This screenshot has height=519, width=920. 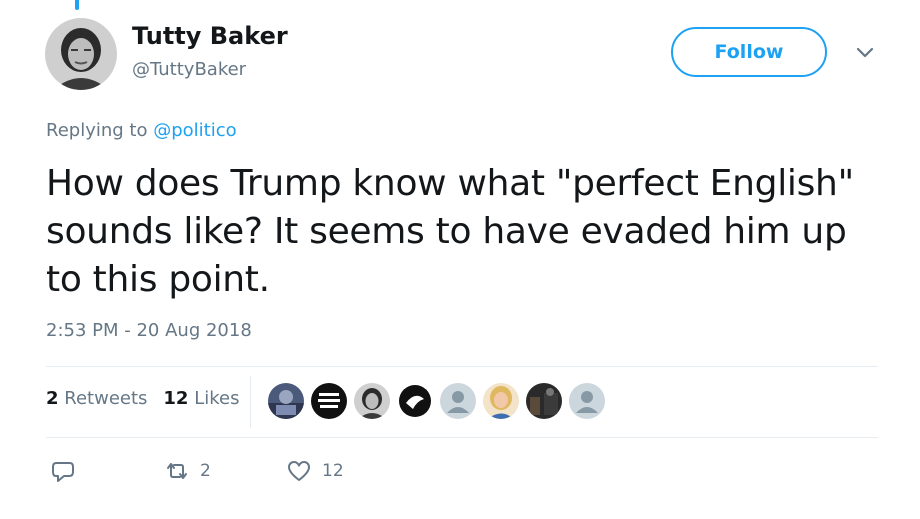 What do you see at coordinates (333, 471) in the screenshot?
I see `like-count: 12` at bounding box center [333, 471].